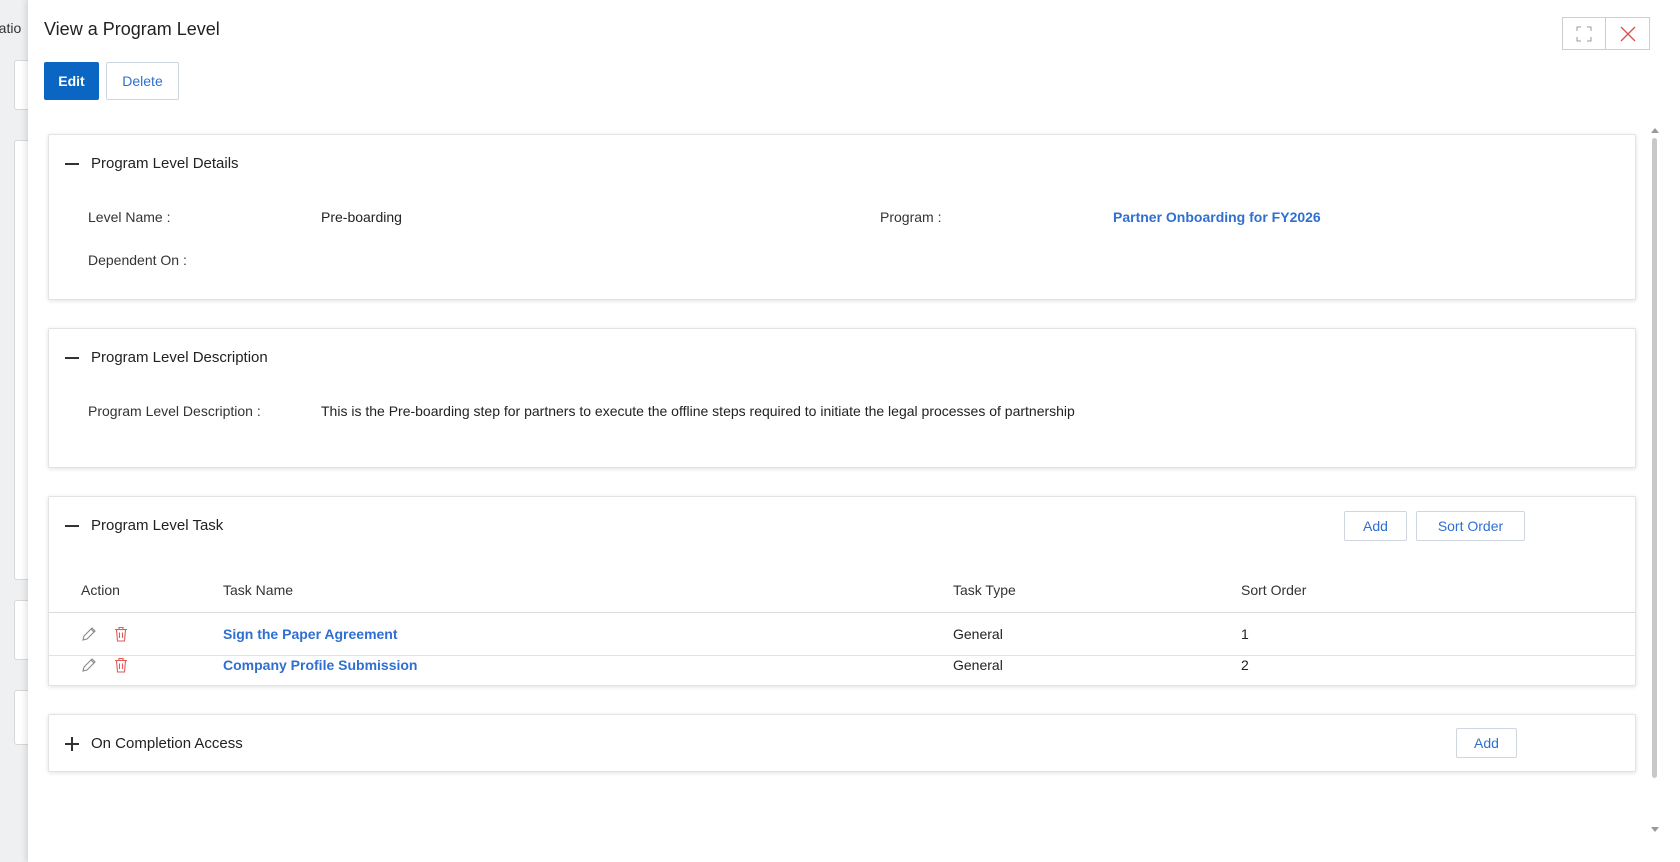  Describe the element at coordinates (1245, 634) in the screenshot. I see `sort-order-cell: 1` at that location.